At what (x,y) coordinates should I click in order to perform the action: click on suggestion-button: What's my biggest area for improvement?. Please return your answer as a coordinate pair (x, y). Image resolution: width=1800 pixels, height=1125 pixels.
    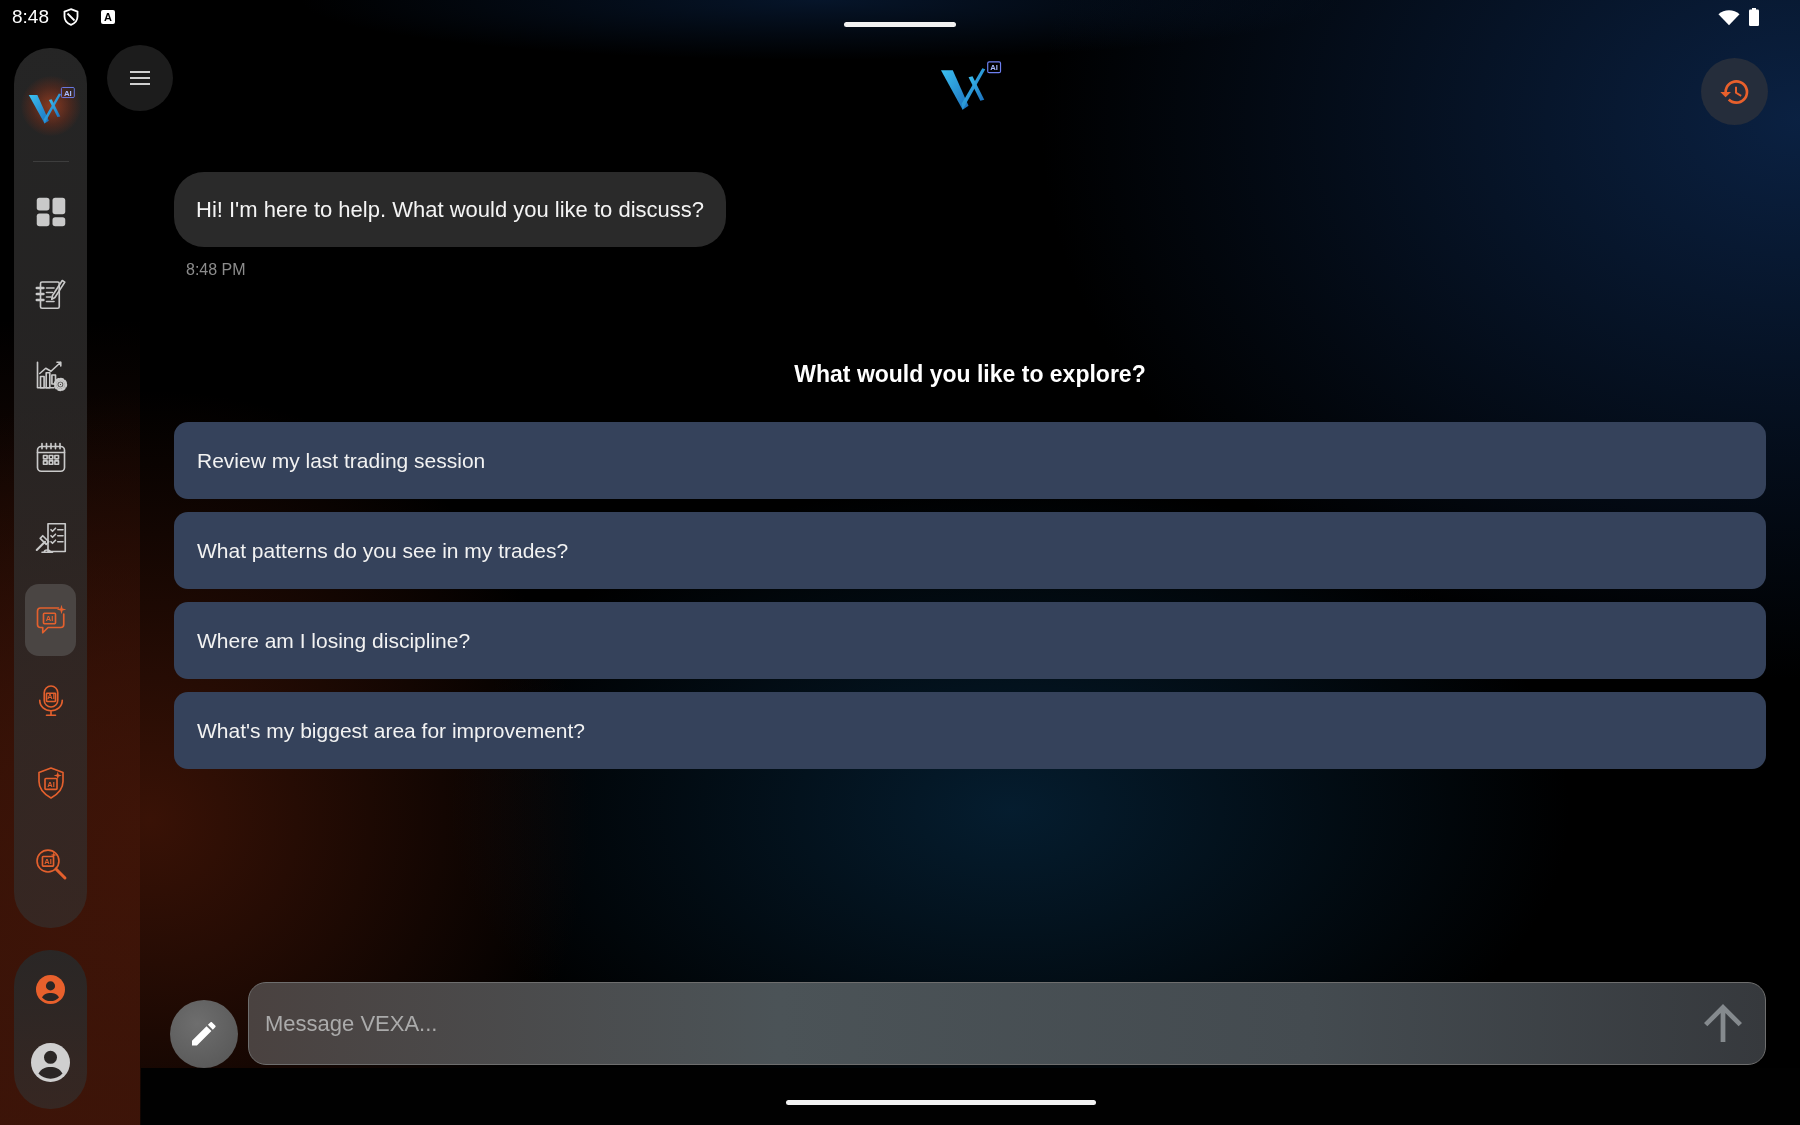
    Looking at the image, I should click on (970, 730).